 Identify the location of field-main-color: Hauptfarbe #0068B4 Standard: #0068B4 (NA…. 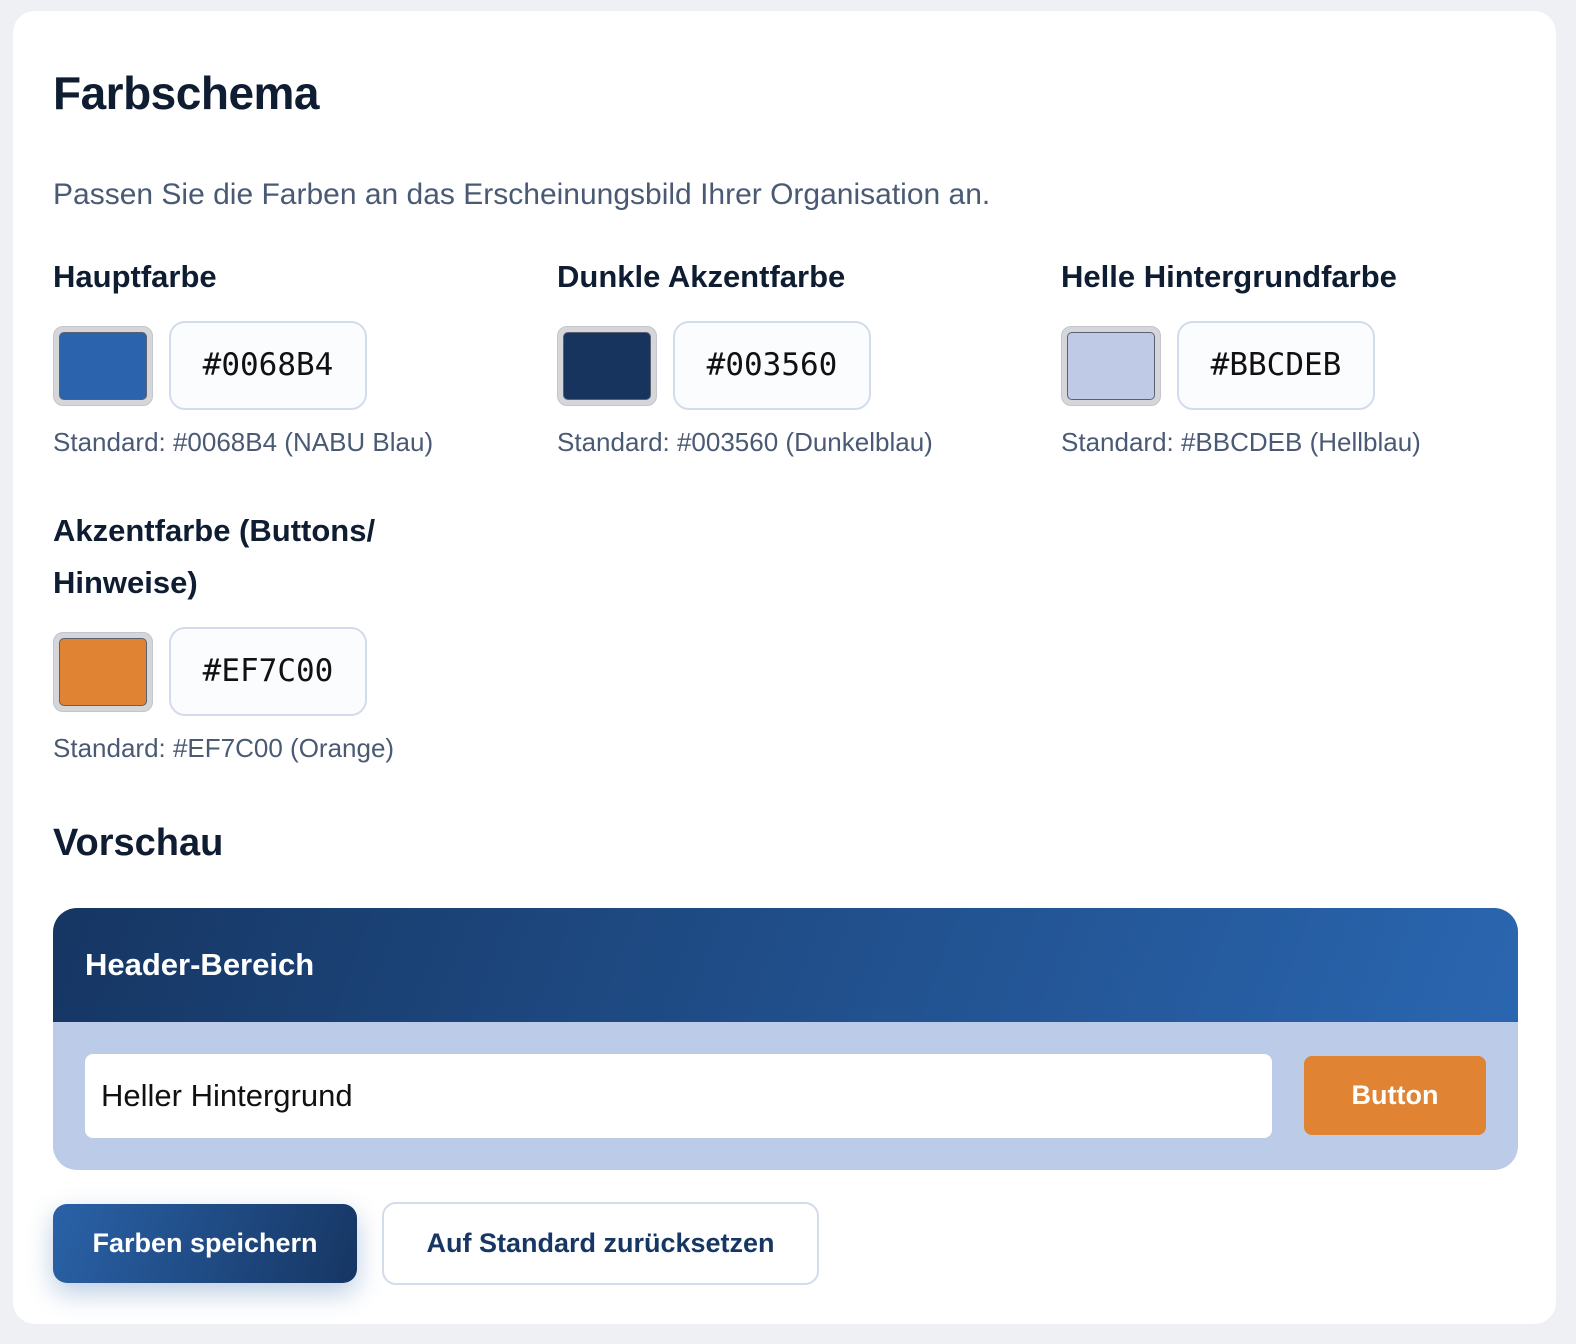
(243, 355).